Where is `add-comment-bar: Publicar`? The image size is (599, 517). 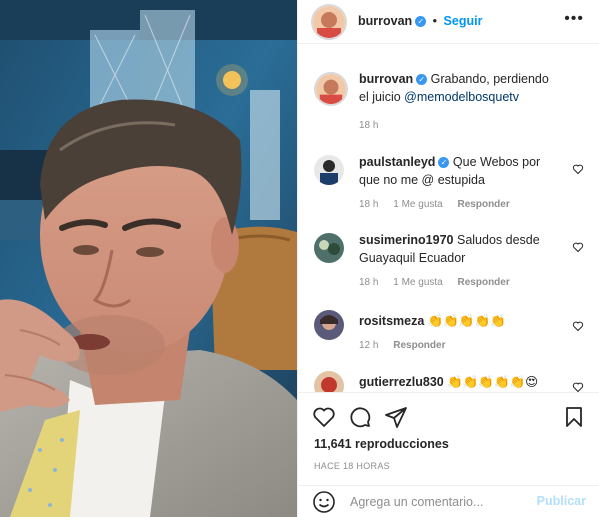
add-comment-bar: Publicar is located at coordinates (448, 501).